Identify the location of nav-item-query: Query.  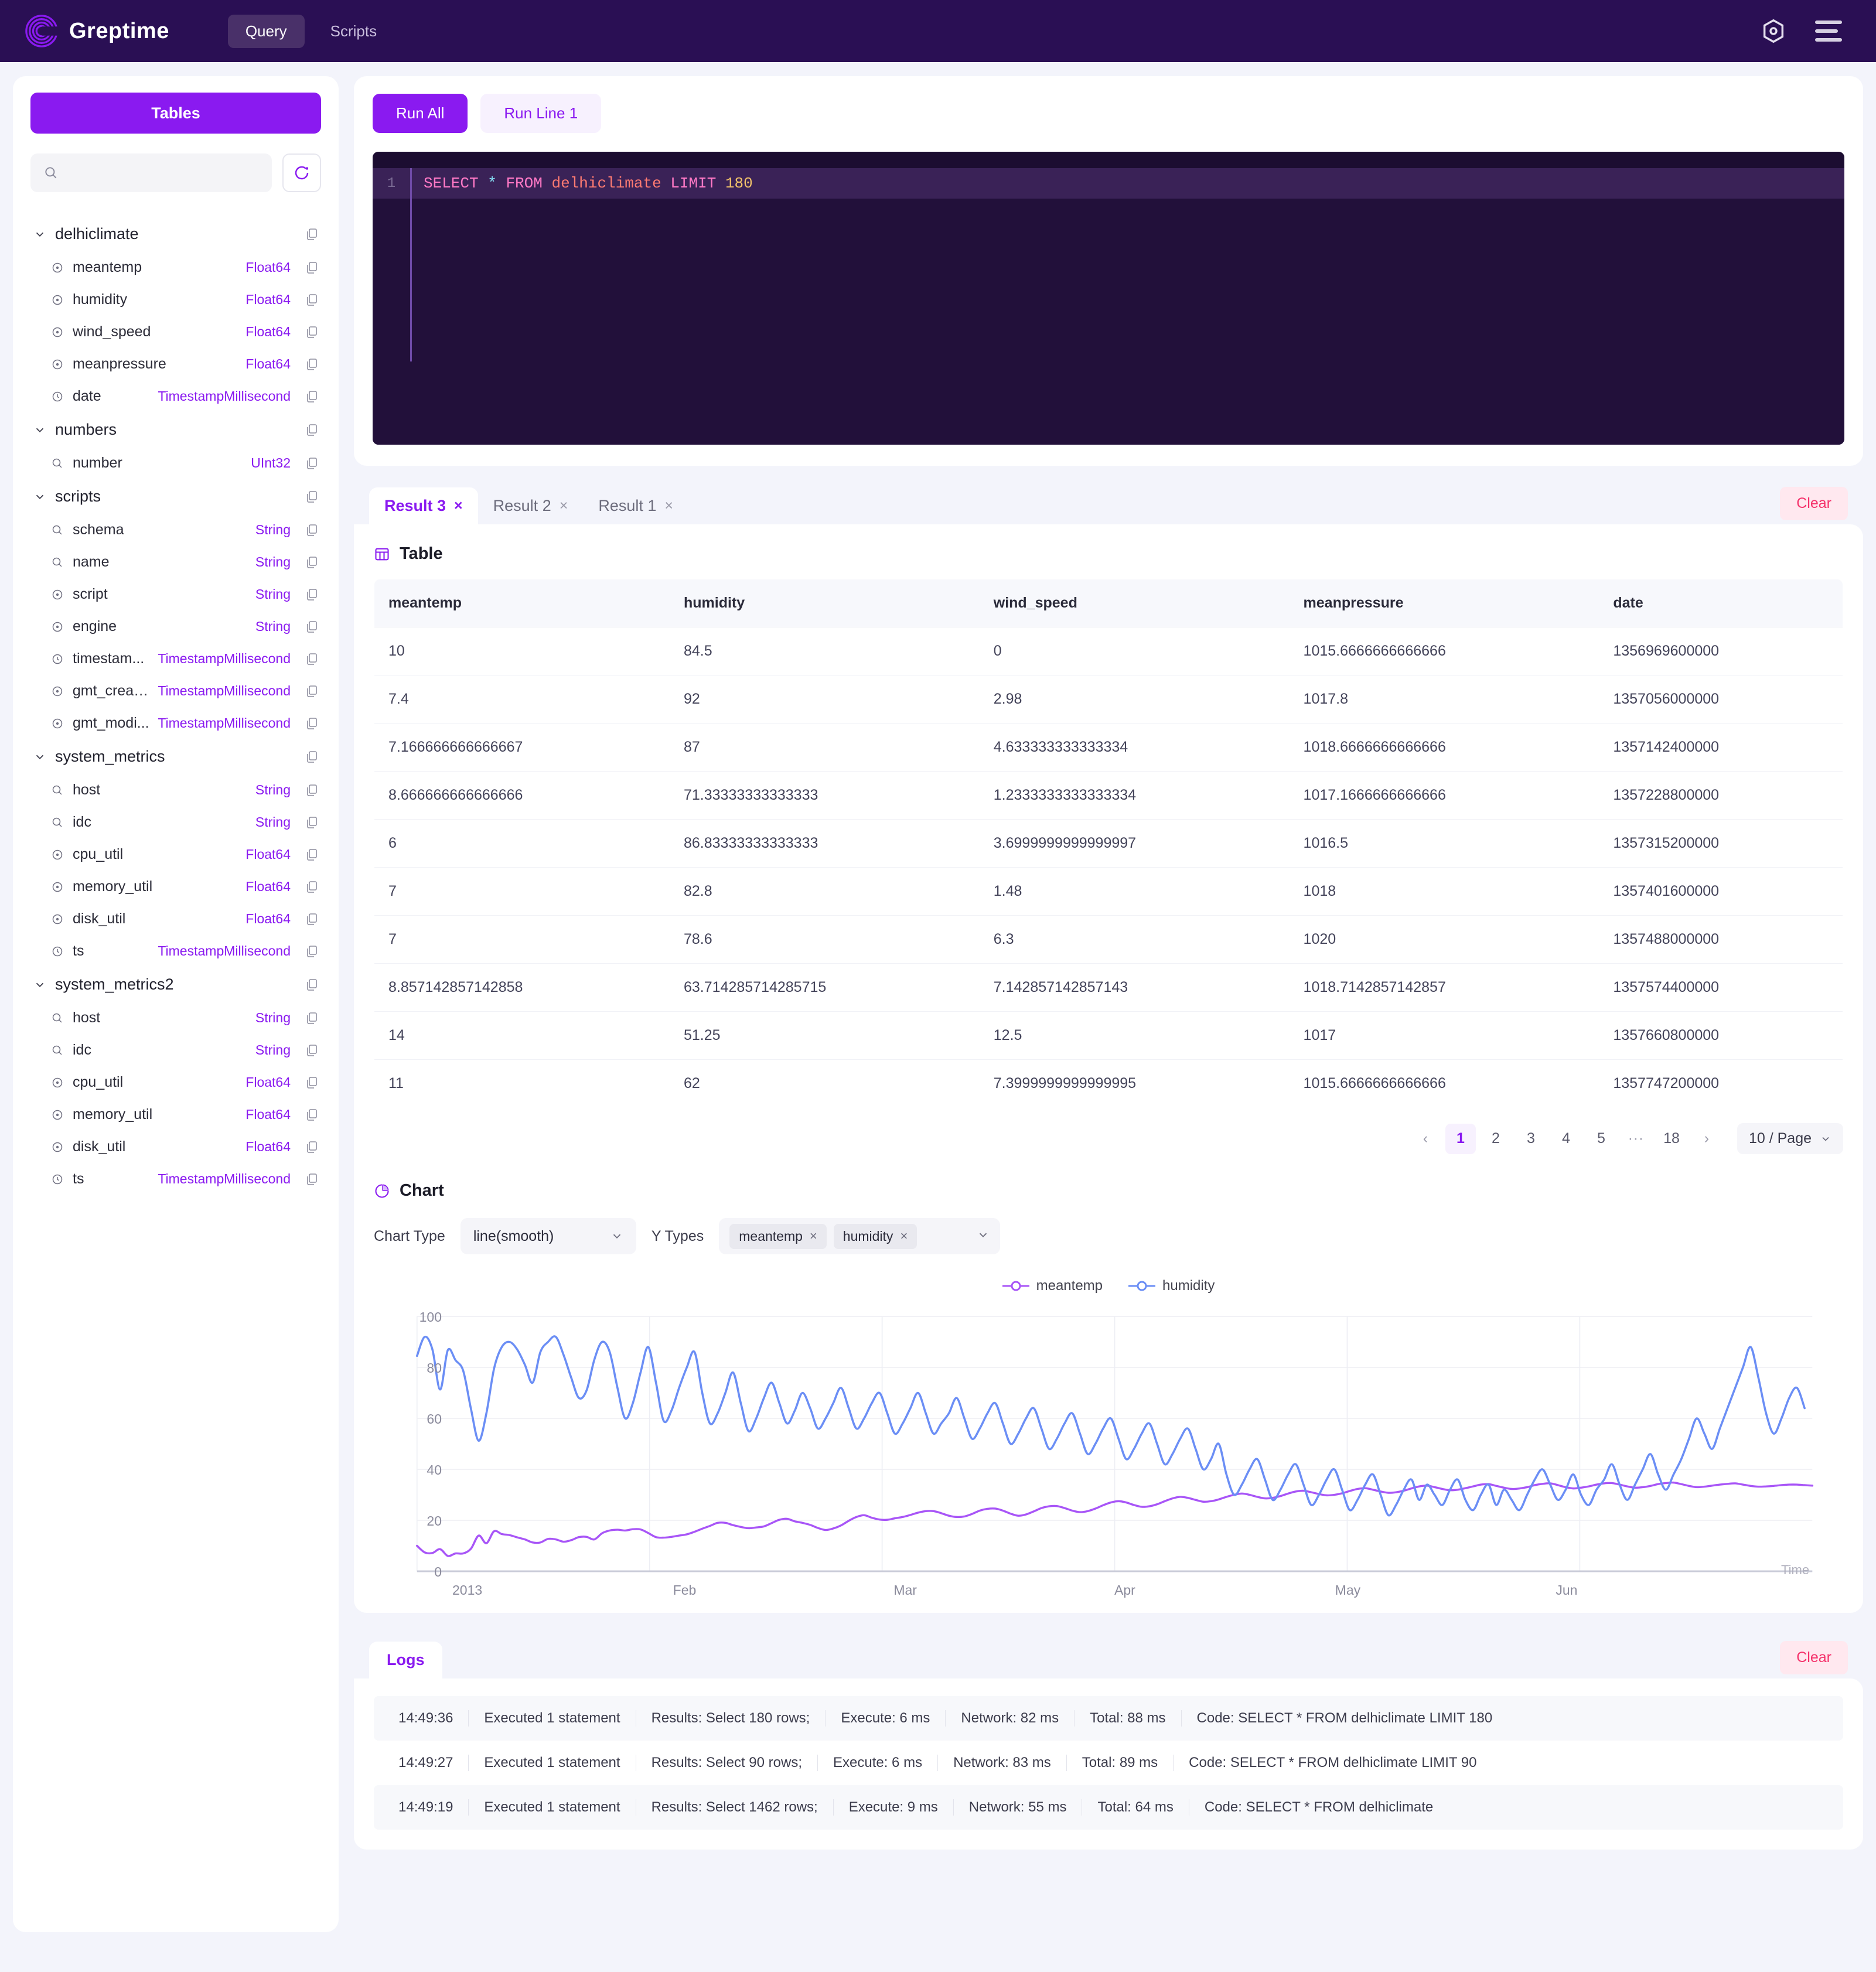
(266, 31).